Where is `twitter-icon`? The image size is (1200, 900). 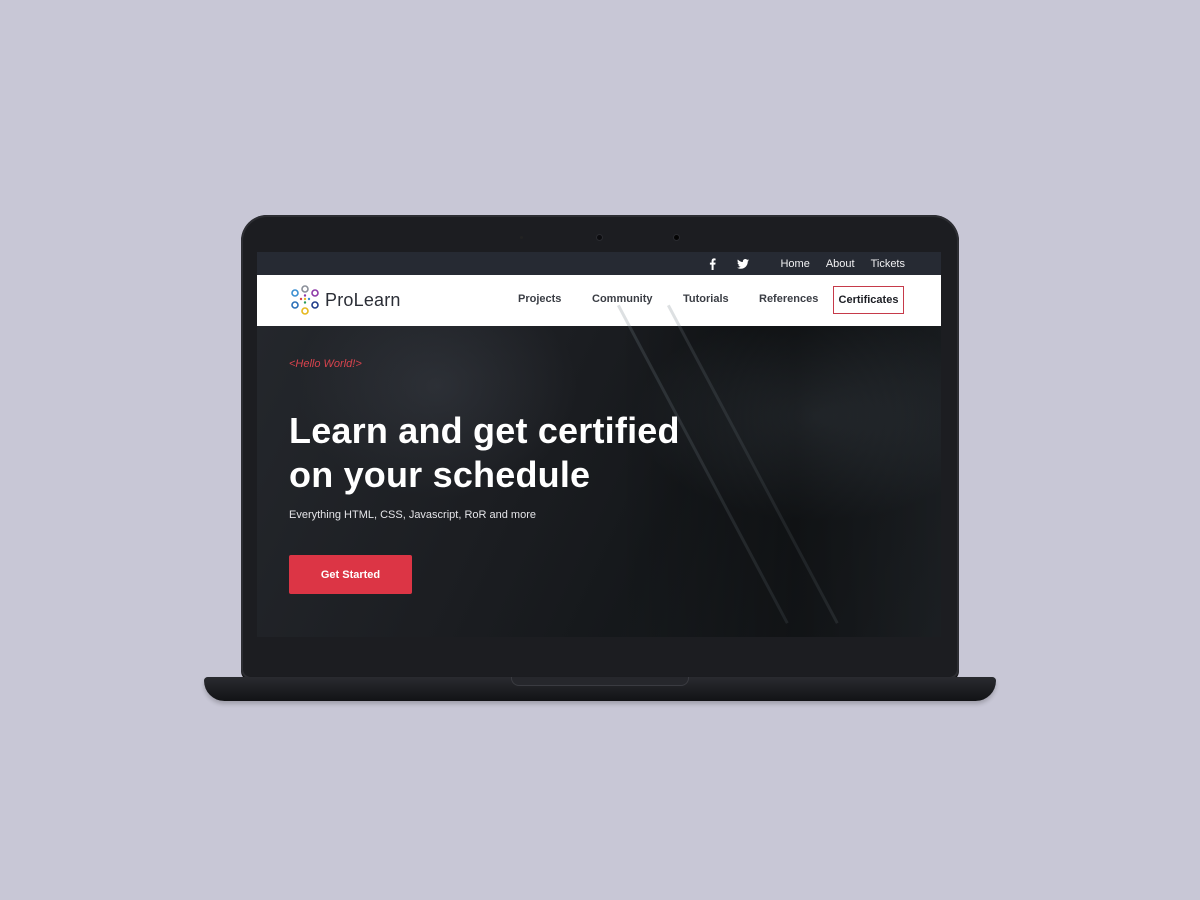
twitter-icon is located at coordinates (743, 263).